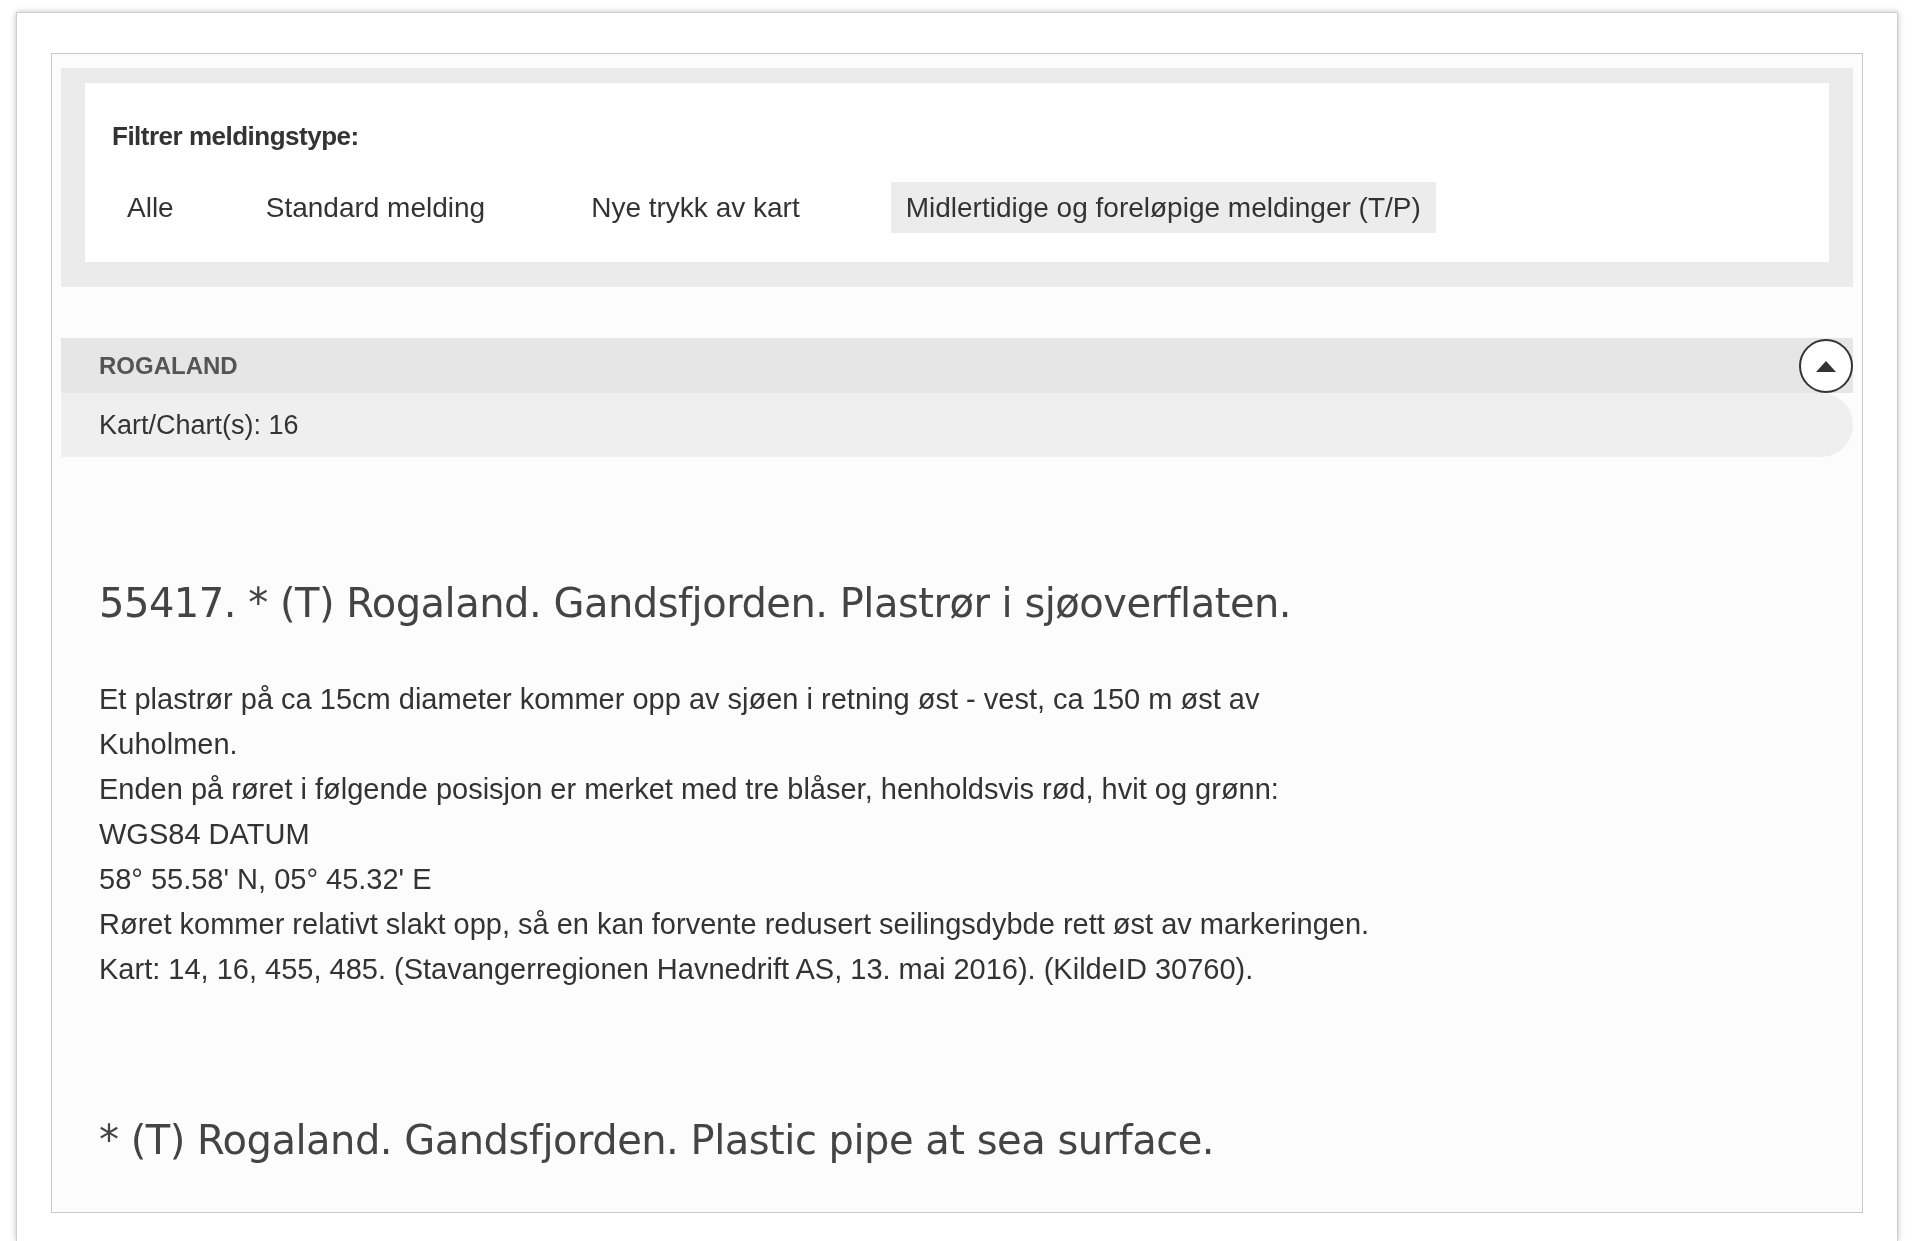 The image size is (1914, 1241). I want to click on filter-heading: Filtrer meldingstype:, so click(236, 136).